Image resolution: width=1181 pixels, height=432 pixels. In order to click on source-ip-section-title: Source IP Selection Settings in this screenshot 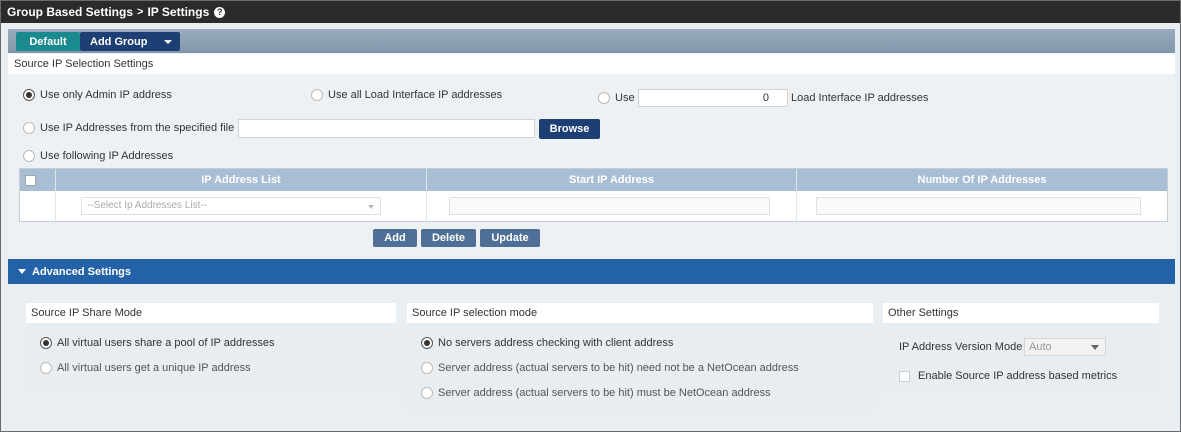, I will do `click(591, 64)`.